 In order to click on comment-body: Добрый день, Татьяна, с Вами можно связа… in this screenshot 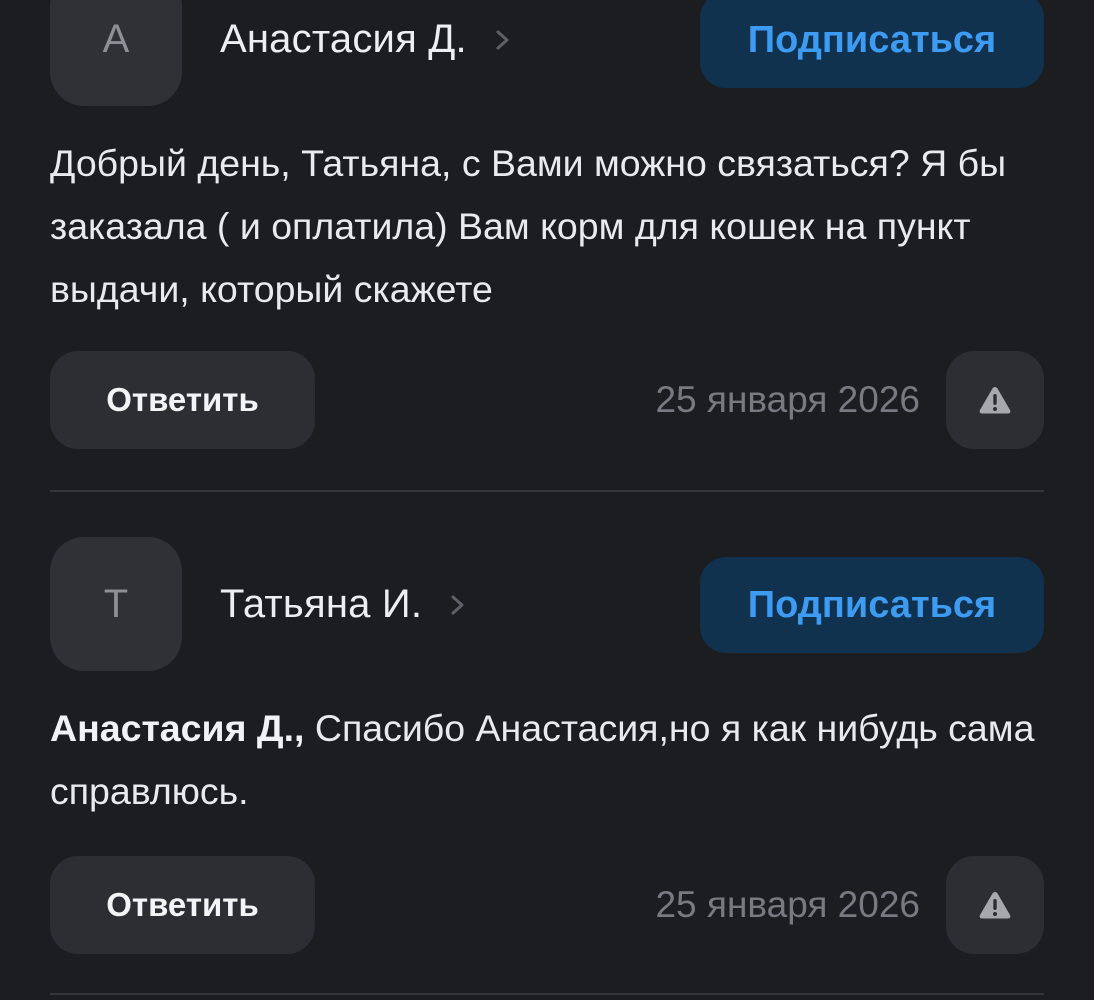, I will do `click(528, 226)`.